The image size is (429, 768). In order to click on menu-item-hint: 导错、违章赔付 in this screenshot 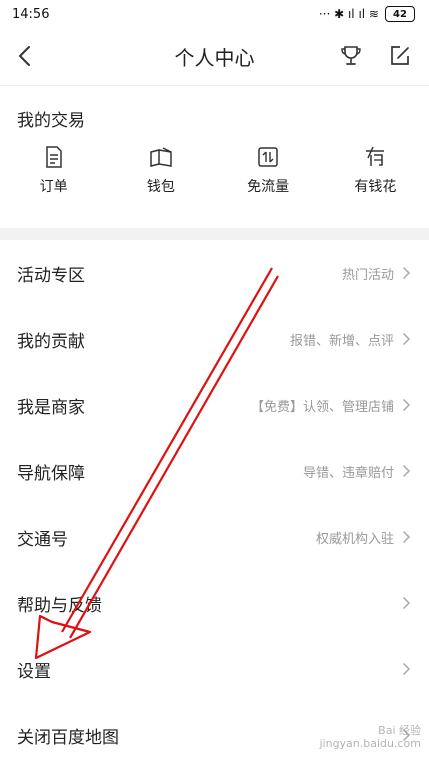, I will do `click(348, 473)`.